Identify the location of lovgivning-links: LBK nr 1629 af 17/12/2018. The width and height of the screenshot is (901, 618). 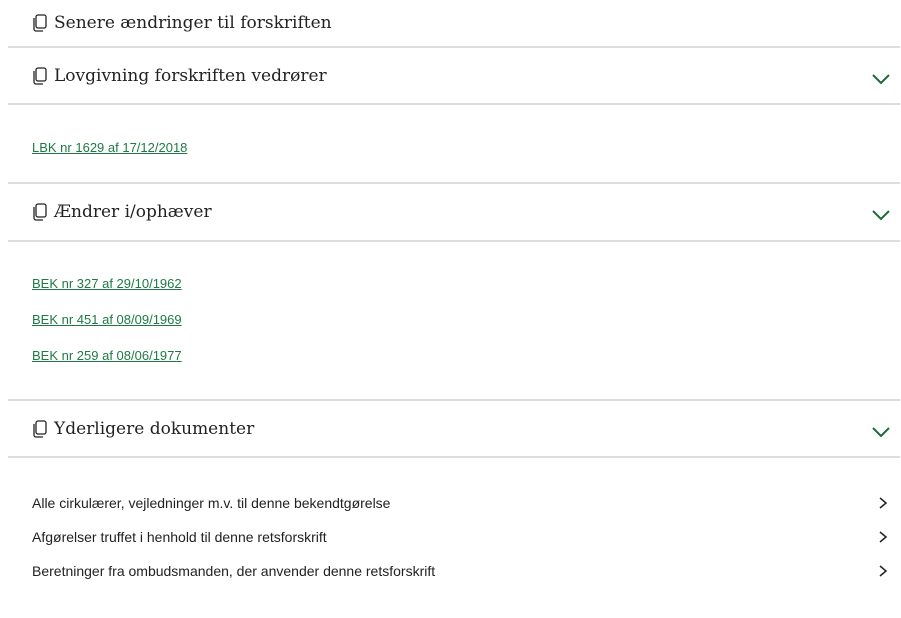
(454, 143).